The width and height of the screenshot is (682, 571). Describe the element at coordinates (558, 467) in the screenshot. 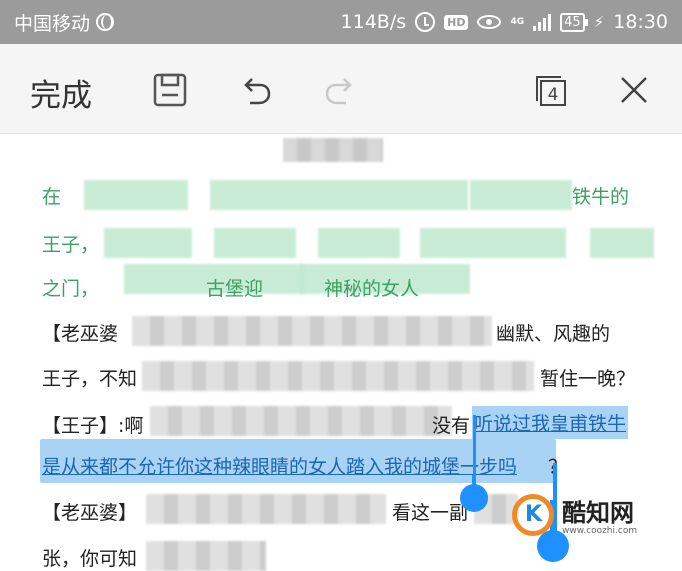

I see `text-line-7-end: ？` at that location.